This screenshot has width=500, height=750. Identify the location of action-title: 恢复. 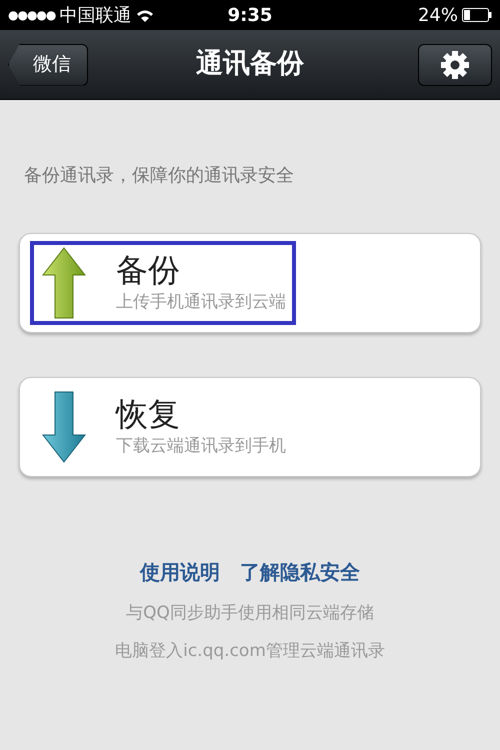
(148, 414).